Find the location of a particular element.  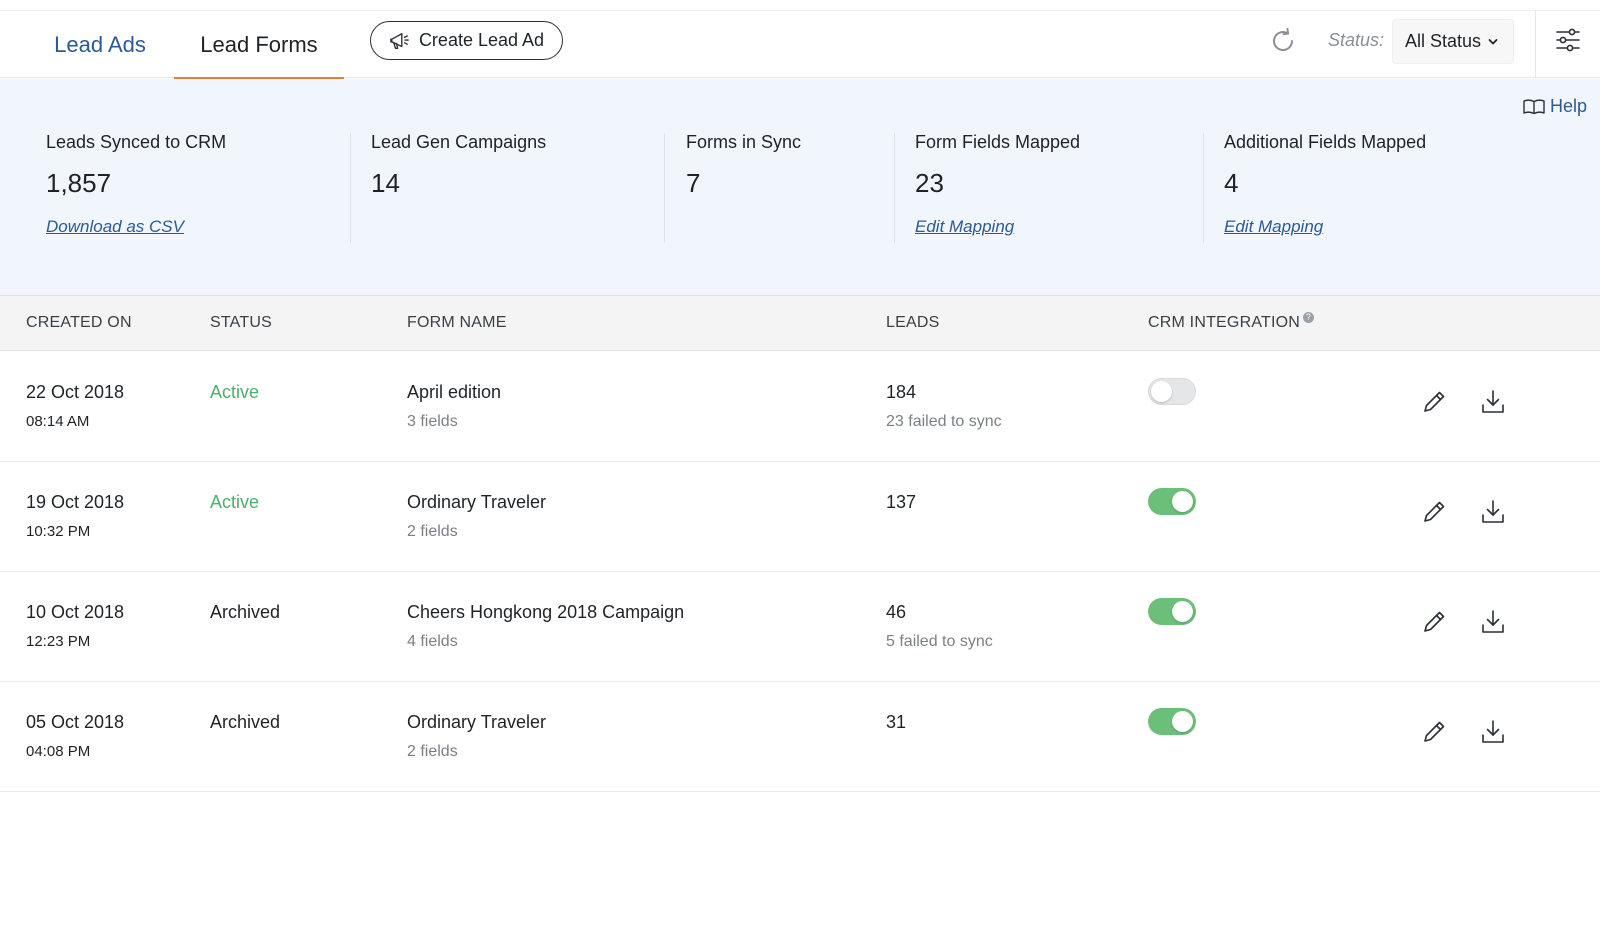

created-time: 04:08 PM is located at coordinates (58, 751).